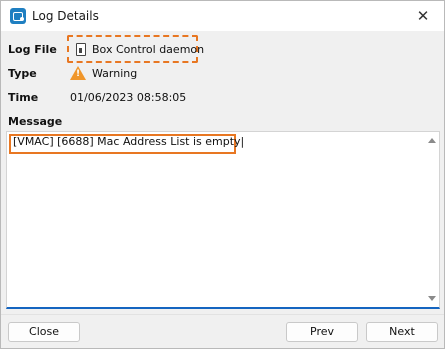 The height and width of the screenshot is (349, 445). I want to click on type-label: Type, so click(22, 73).